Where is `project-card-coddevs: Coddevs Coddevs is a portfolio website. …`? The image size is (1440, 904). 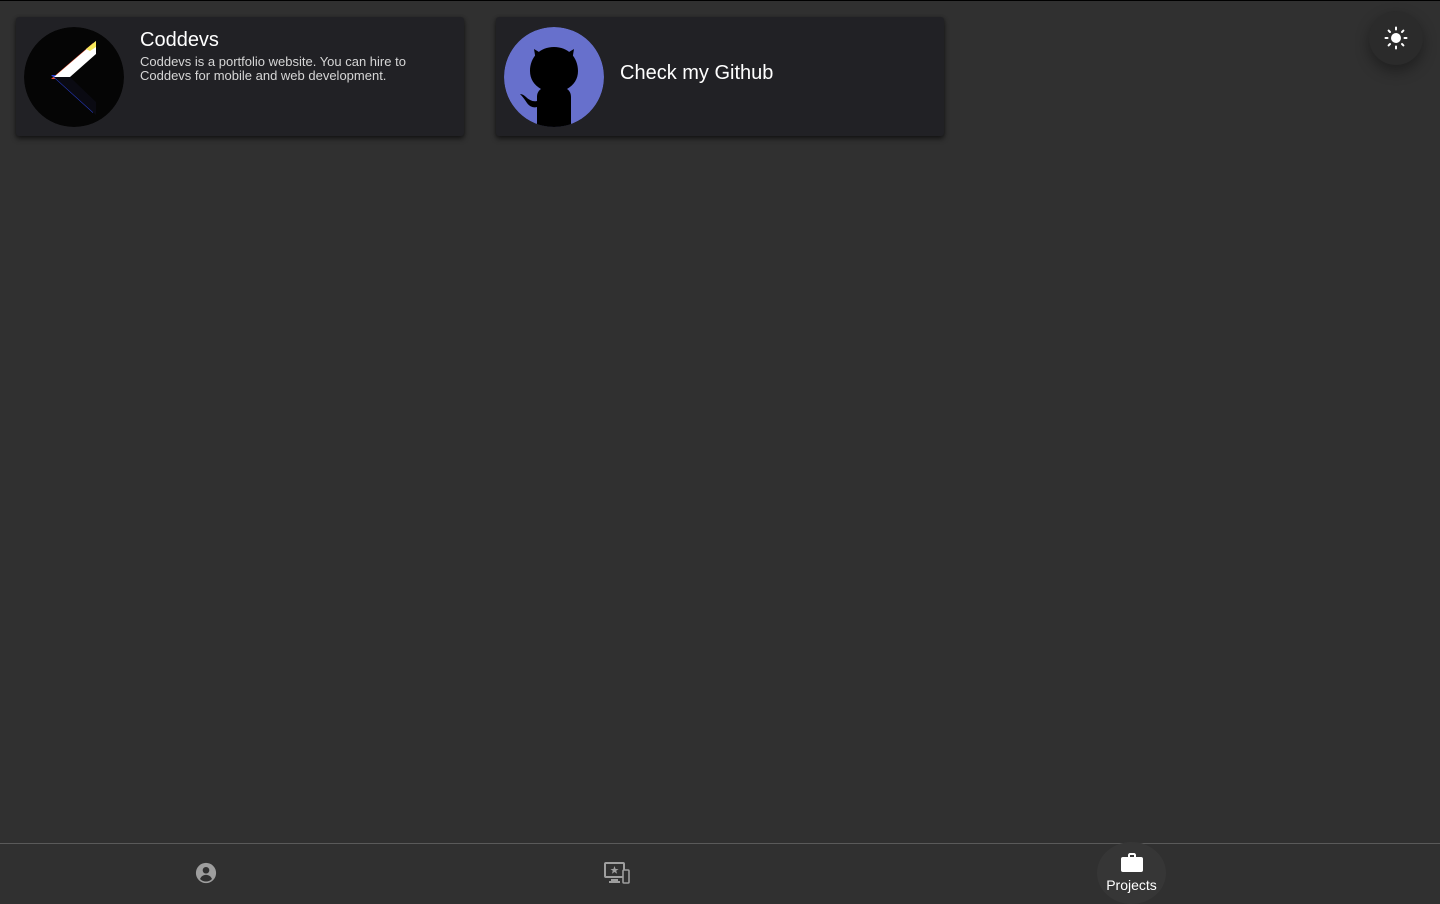 project-card-coddevs: Coddevs Coddevs is a portfolio website. … is located at coordinates (240, 76).